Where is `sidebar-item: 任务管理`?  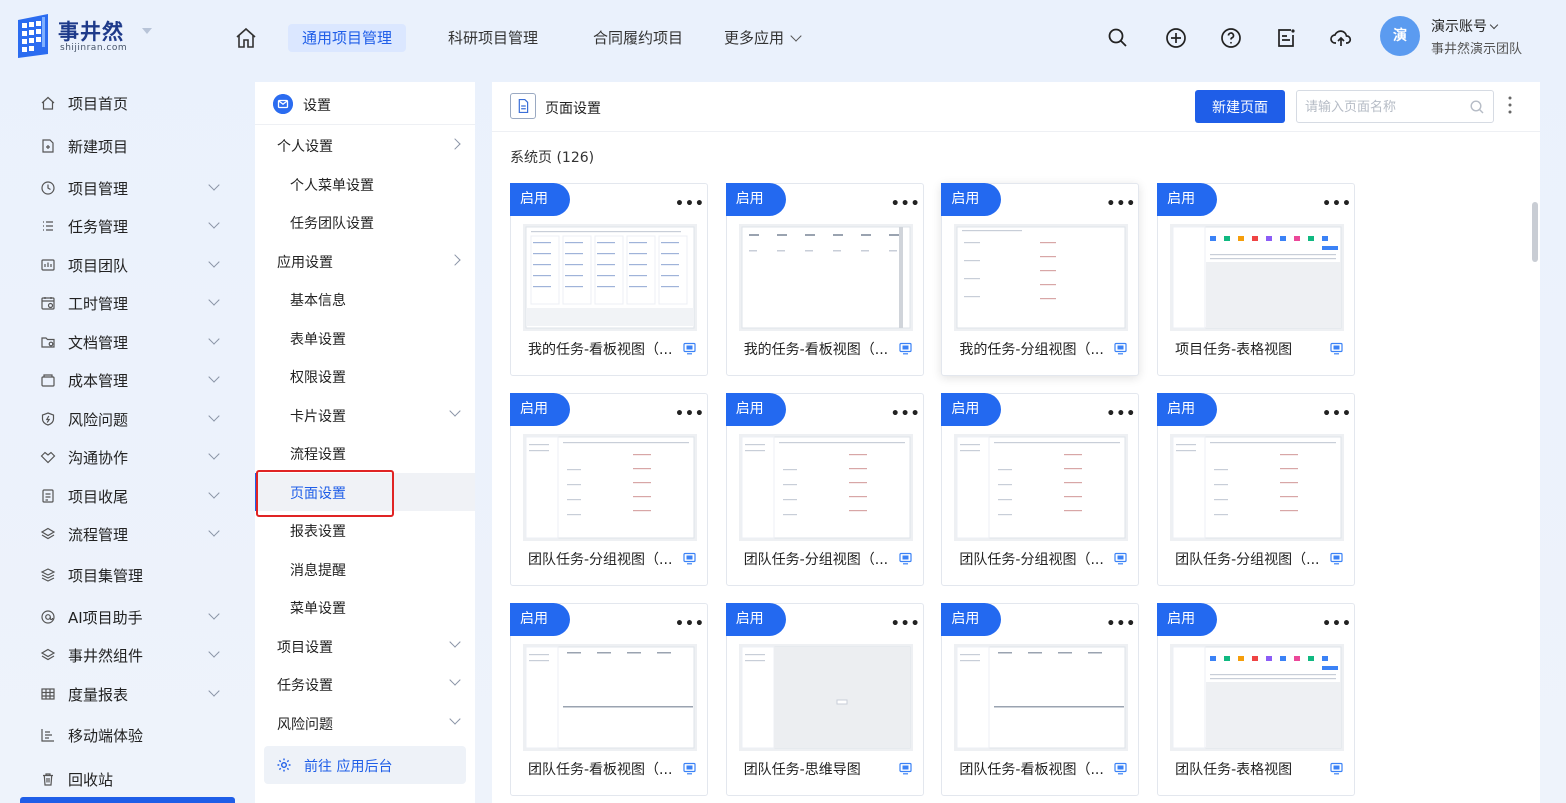
sidebar-item: 任务管理 is located at coordinates (130, 226).